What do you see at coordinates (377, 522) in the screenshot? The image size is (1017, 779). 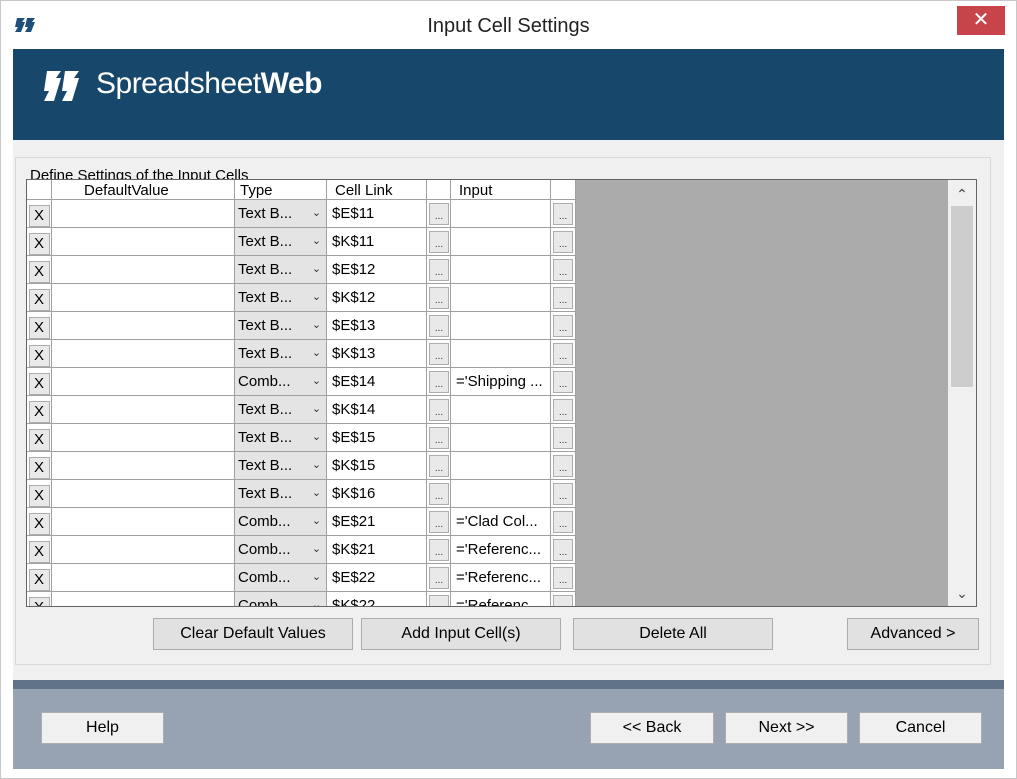 I see `cell-link-cell: $E$21` at bounding box center [377, 522].